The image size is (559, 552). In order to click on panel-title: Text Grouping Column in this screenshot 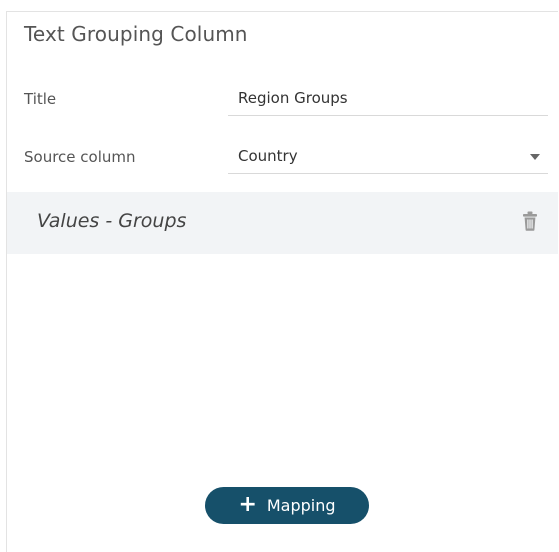, I will do `click(136, 34)`.